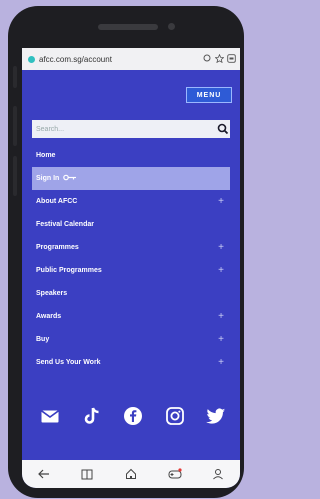  Describe the element at coordinates (48, 178) in the screenshot. I see `nav-item-label: Sign In` at that location.